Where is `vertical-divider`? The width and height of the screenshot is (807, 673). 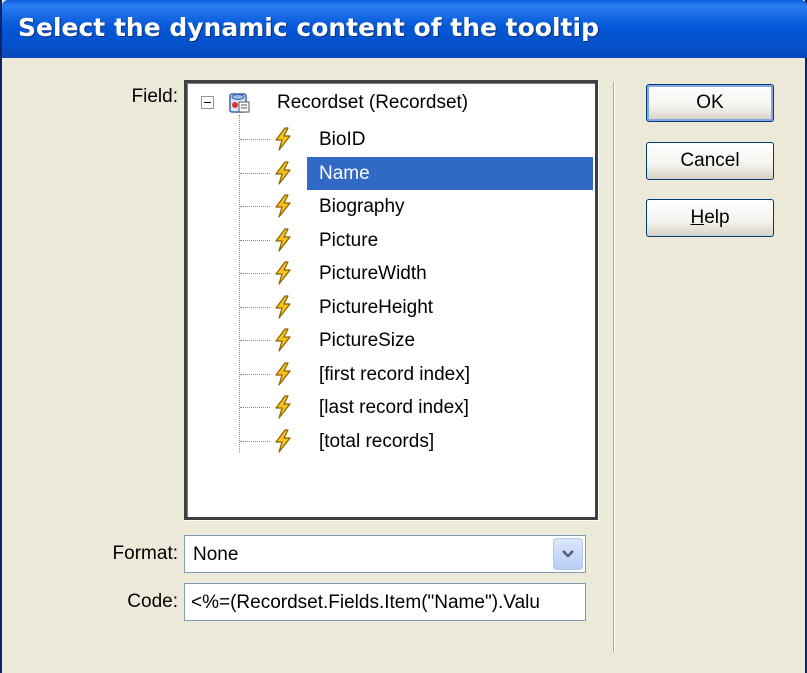
vertical-divider is located at coordinates (614, 367).